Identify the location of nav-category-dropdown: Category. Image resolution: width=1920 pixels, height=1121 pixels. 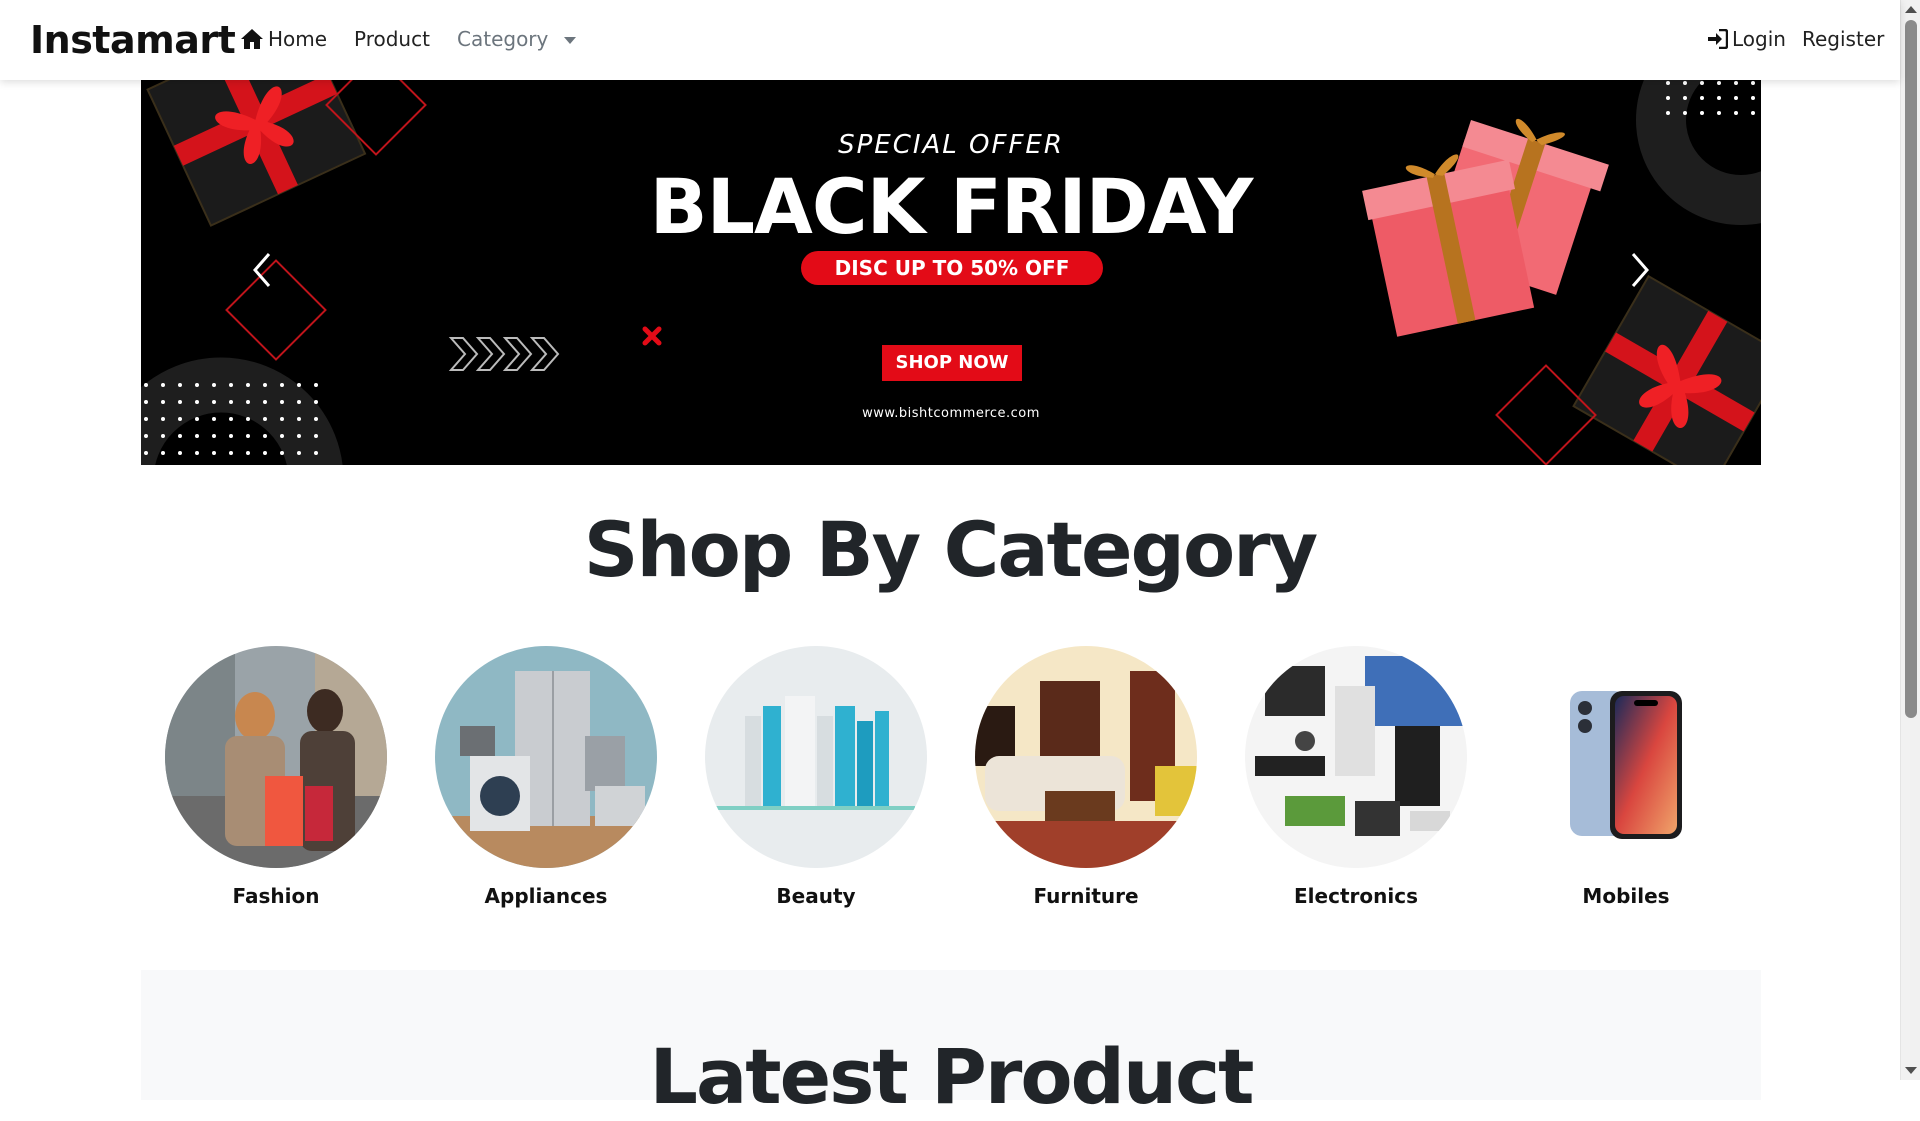
(517, 39).